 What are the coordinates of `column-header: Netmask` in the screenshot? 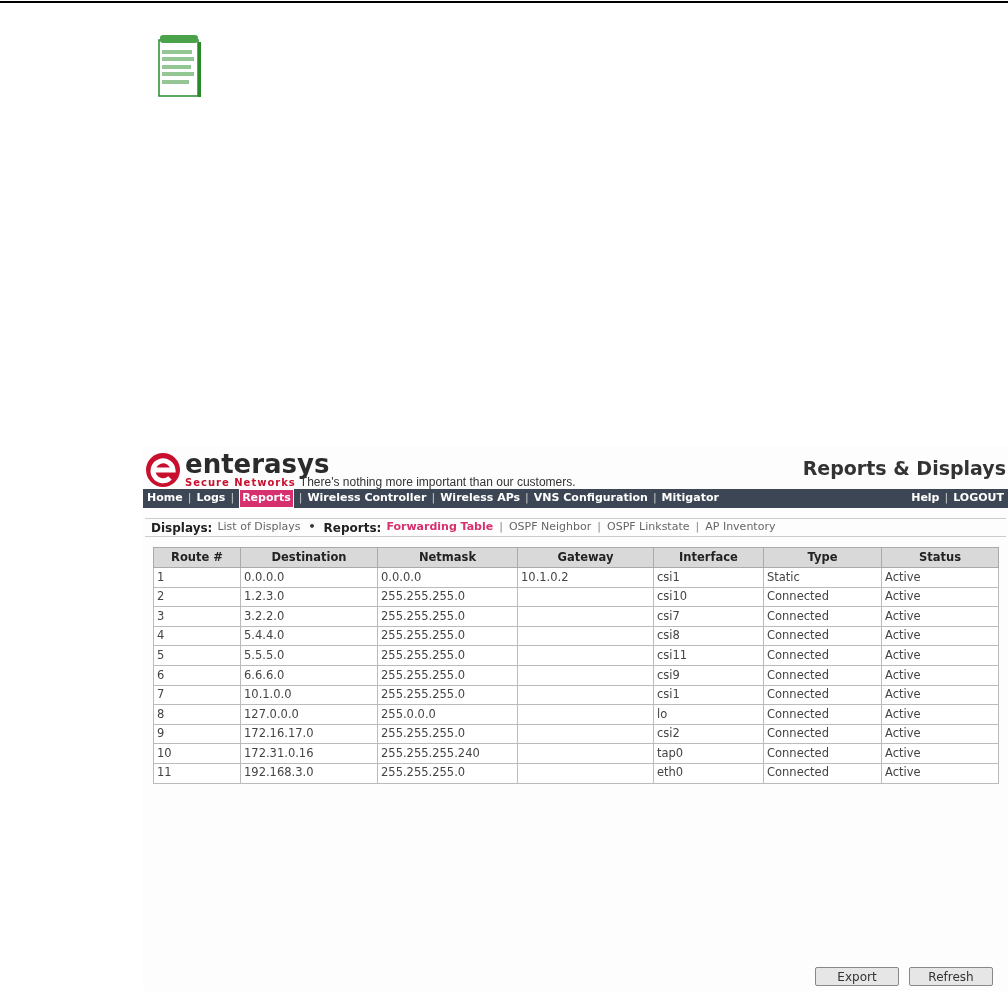 It's located at (447, 557).